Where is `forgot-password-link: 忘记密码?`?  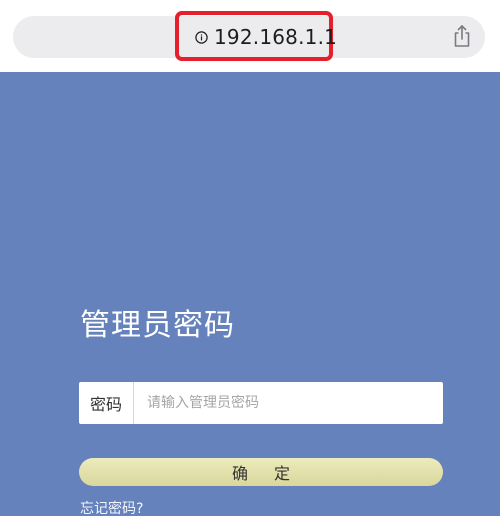 forgot-password-link: 忘记密码? is located at coordinates (111, 508).